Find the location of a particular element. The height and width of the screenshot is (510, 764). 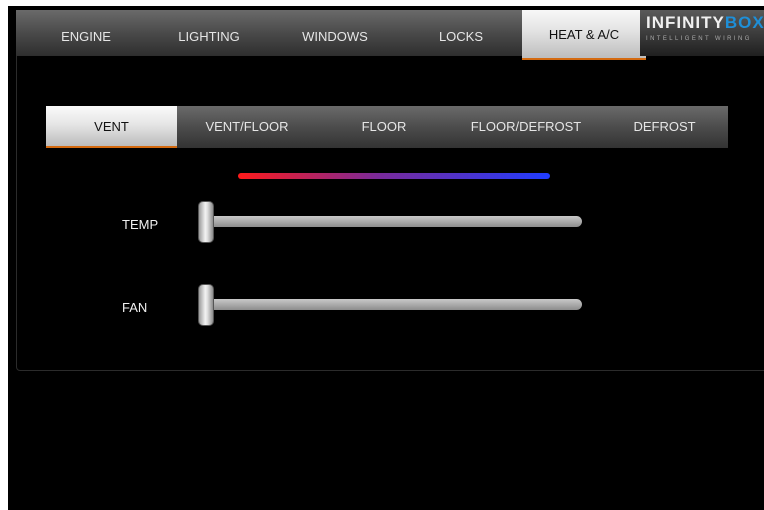

tab-windows: WINDOWS is located at coordinates (335, 37).